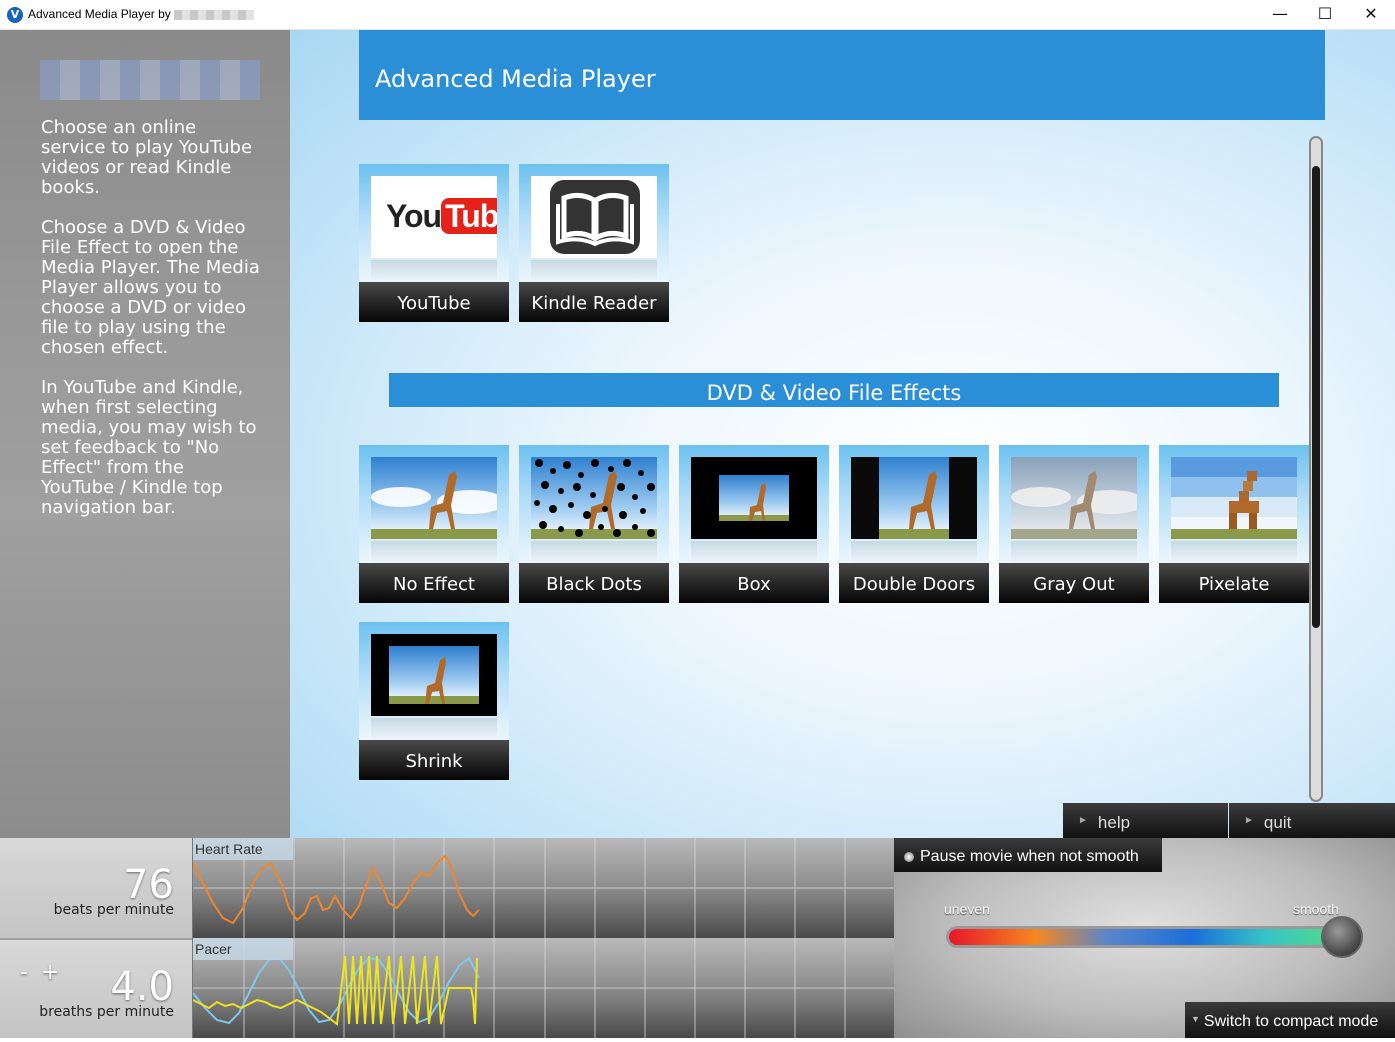 The height and width of the screenshot is (1042, 1395). What do you see at coordinates (697, 15) in the screenshot?
I see `title-bar: V Advanced Media Player by — ☐ ✕` at bounding box center [697, 15].